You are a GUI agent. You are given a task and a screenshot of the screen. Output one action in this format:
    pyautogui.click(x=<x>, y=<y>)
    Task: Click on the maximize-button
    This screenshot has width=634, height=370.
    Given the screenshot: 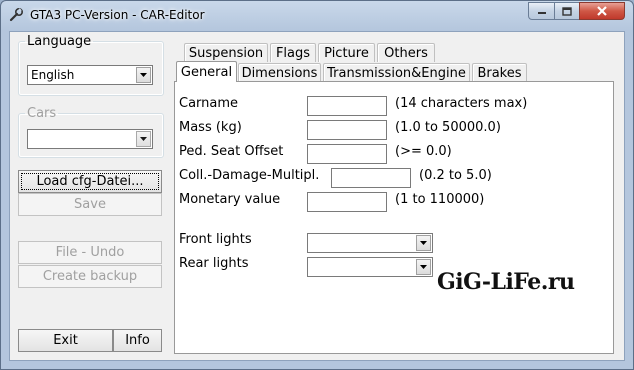 What is the action you would take?
    pyautogui.click(x=567, y=11)
    